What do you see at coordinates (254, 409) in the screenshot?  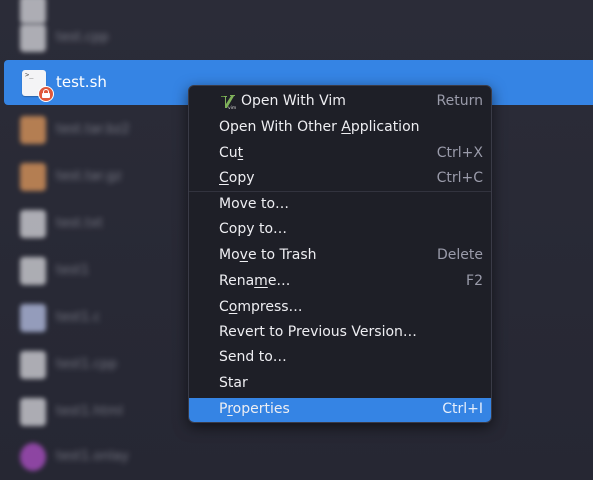 I see `menu-item-label: Properties` at bounding box center [254, 409].